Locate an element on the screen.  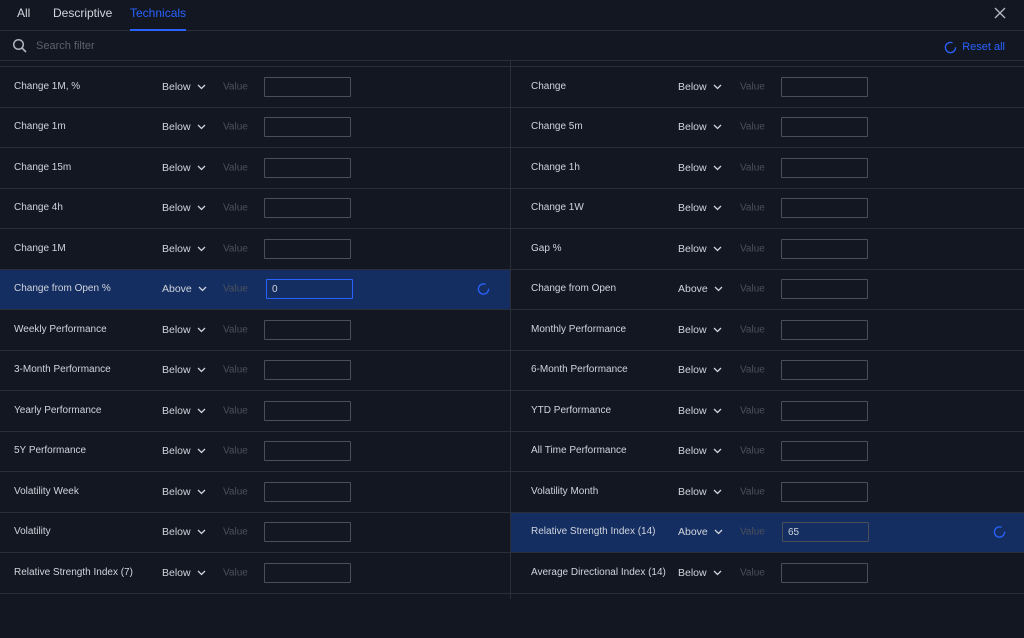
filter-label: Monthly Performance is located at coordinates (579, 329).